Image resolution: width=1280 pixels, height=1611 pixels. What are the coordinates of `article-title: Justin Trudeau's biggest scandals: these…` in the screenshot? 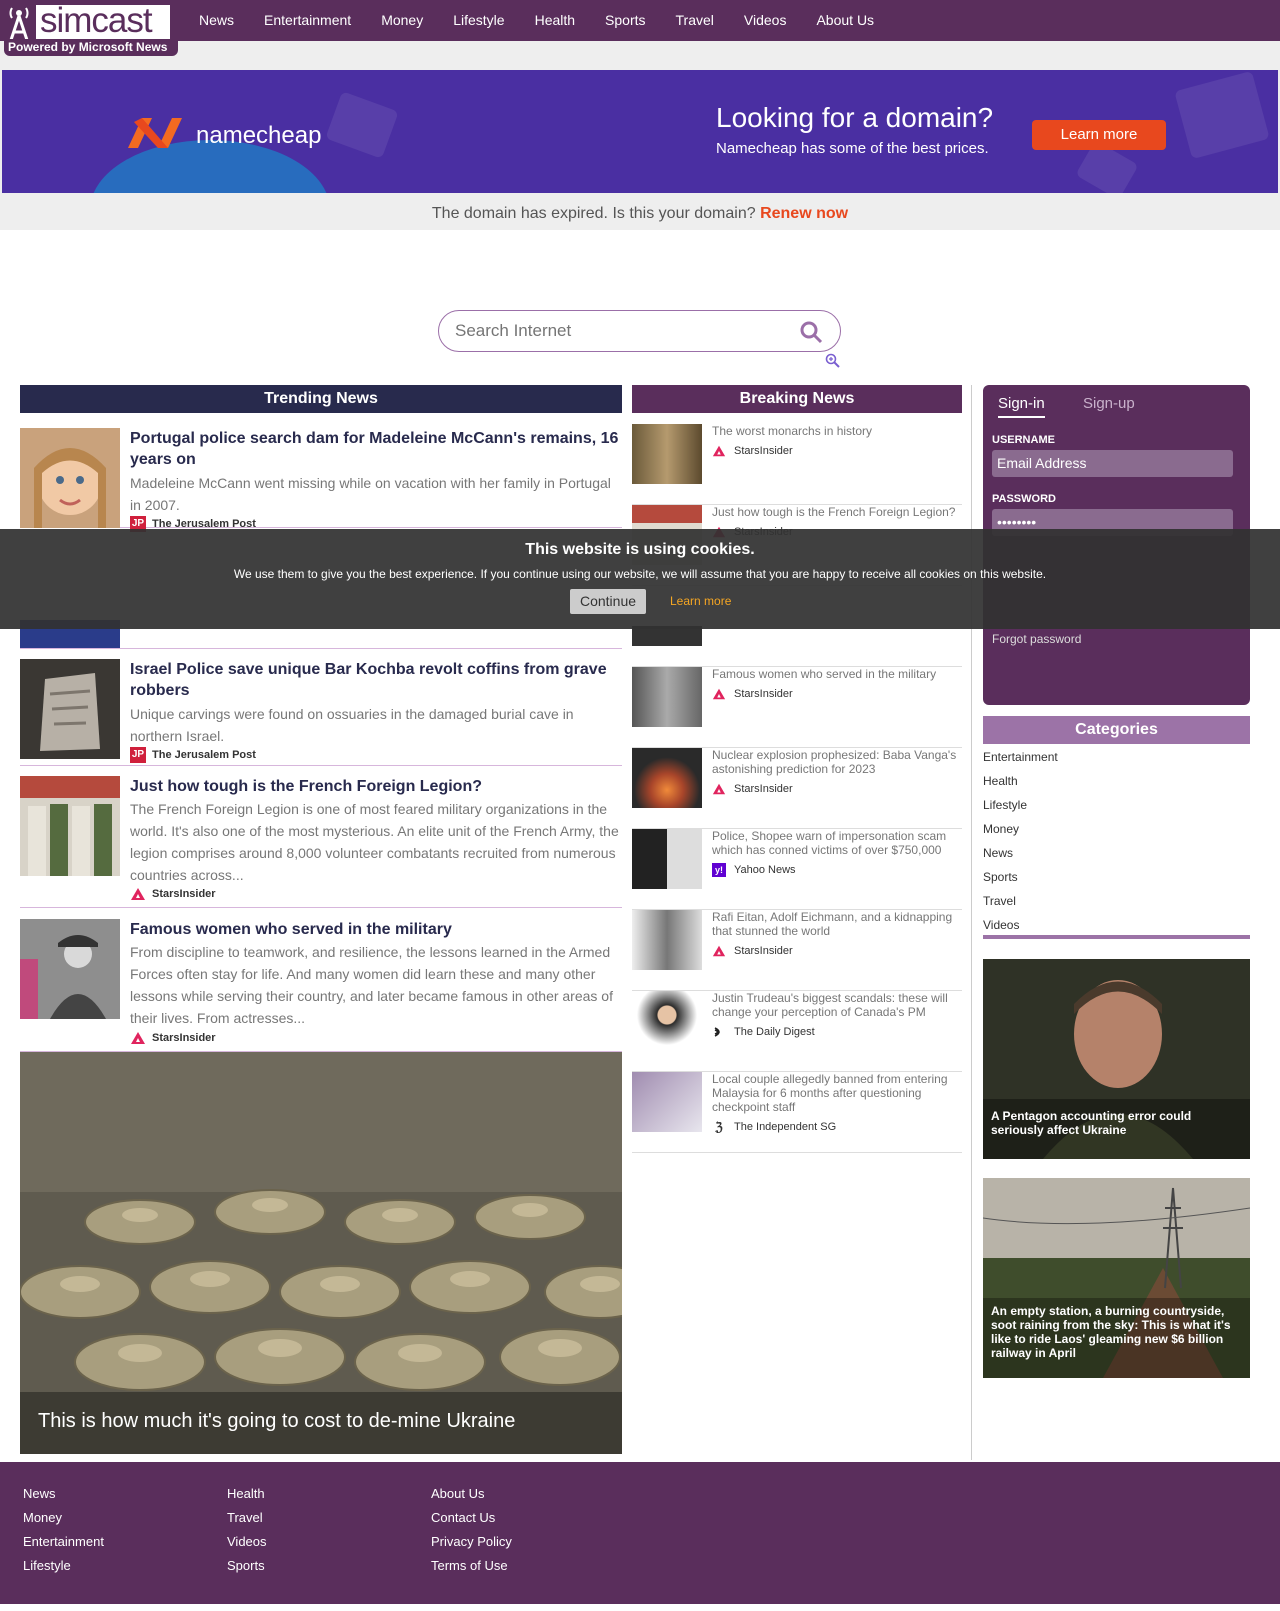 It's located at (836, 1005).